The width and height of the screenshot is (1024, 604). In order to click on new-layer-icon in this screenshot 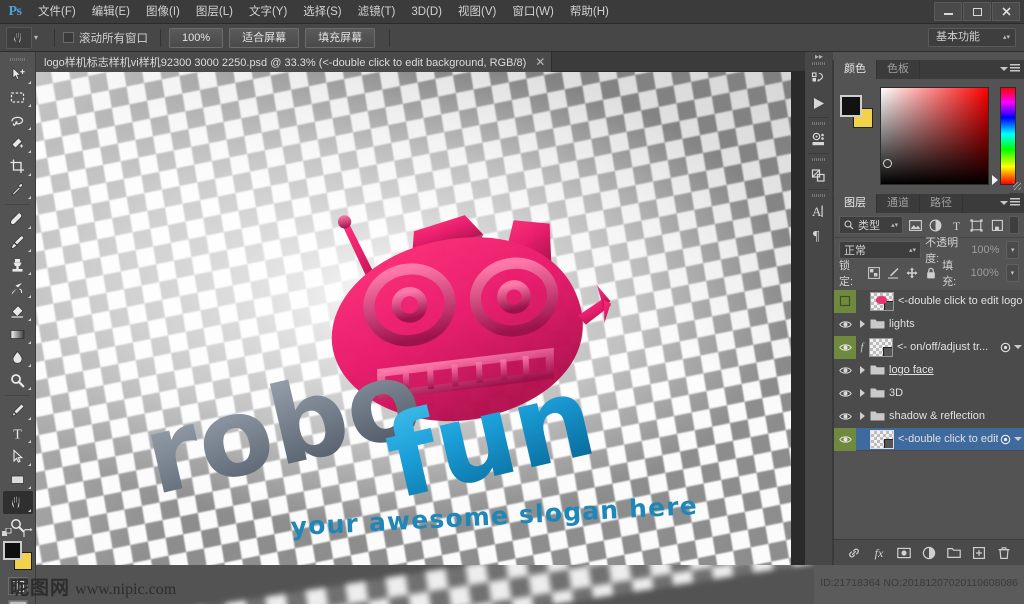, I will do `click(979, 553)`.